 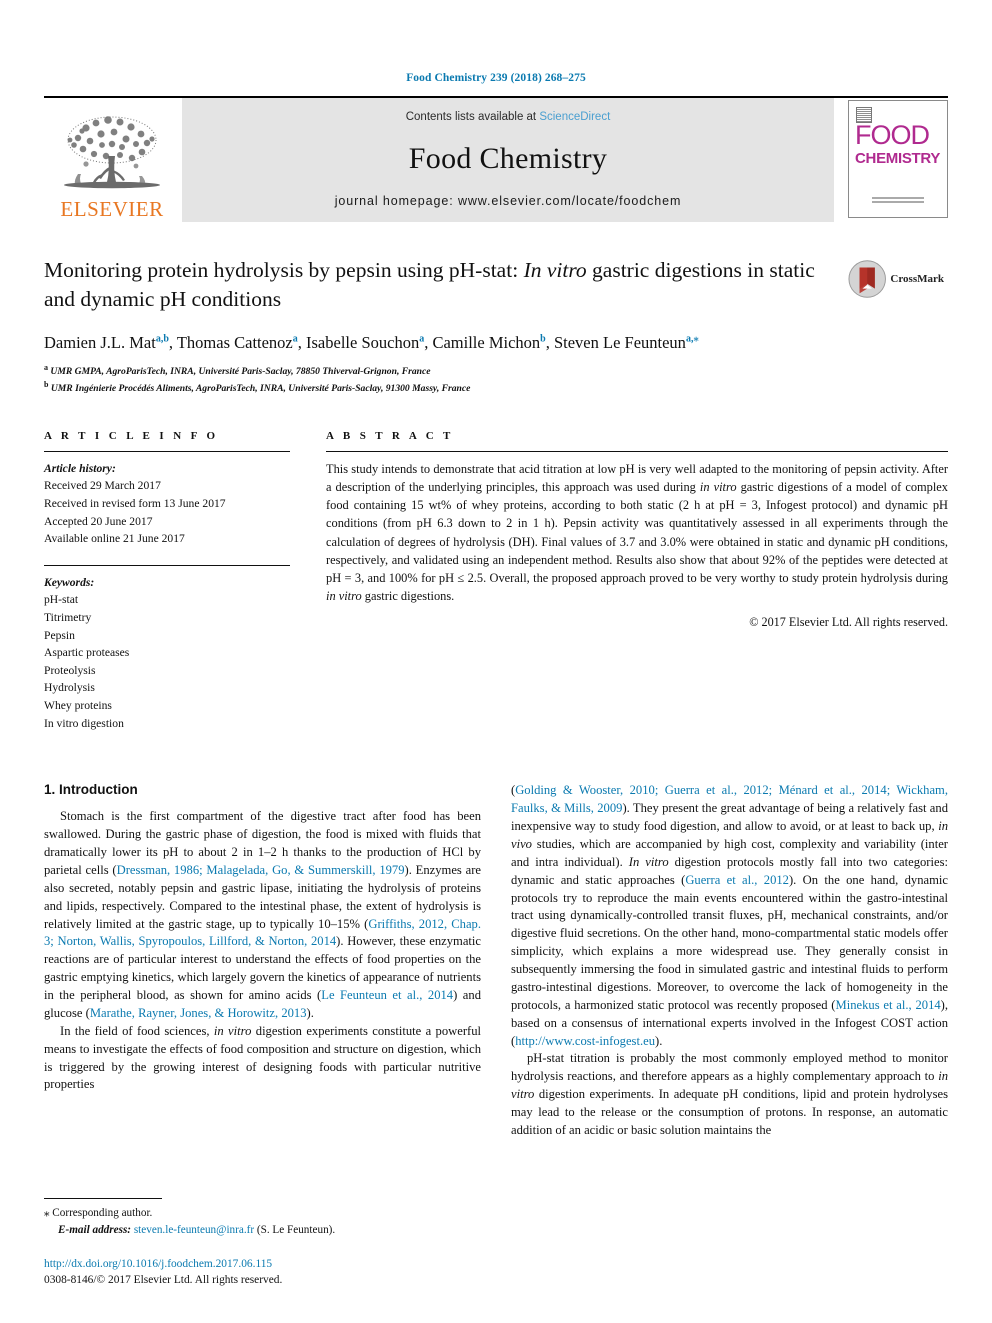 What do you see at coordinates (103, 1199) in the screenshot?
I see `footnote-divider` at bounding box center [103, 1199].